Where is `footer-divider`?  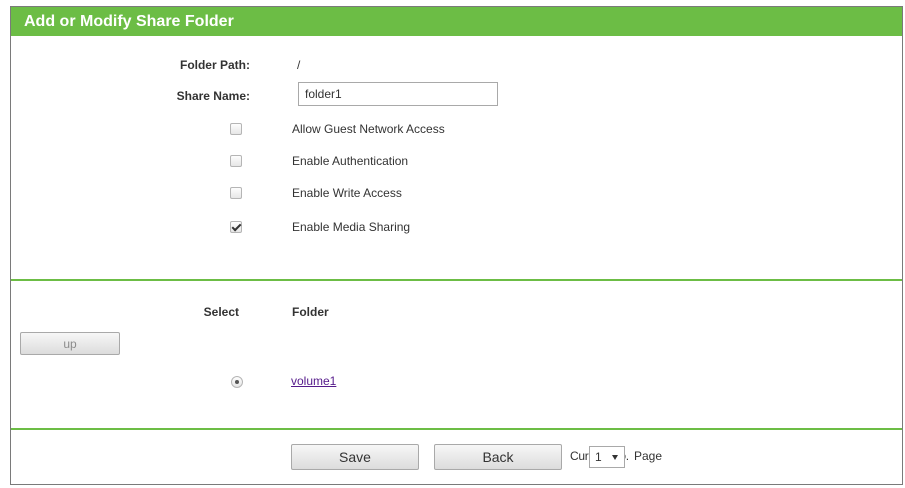
footer-divider is located at coordinates (456, 429).